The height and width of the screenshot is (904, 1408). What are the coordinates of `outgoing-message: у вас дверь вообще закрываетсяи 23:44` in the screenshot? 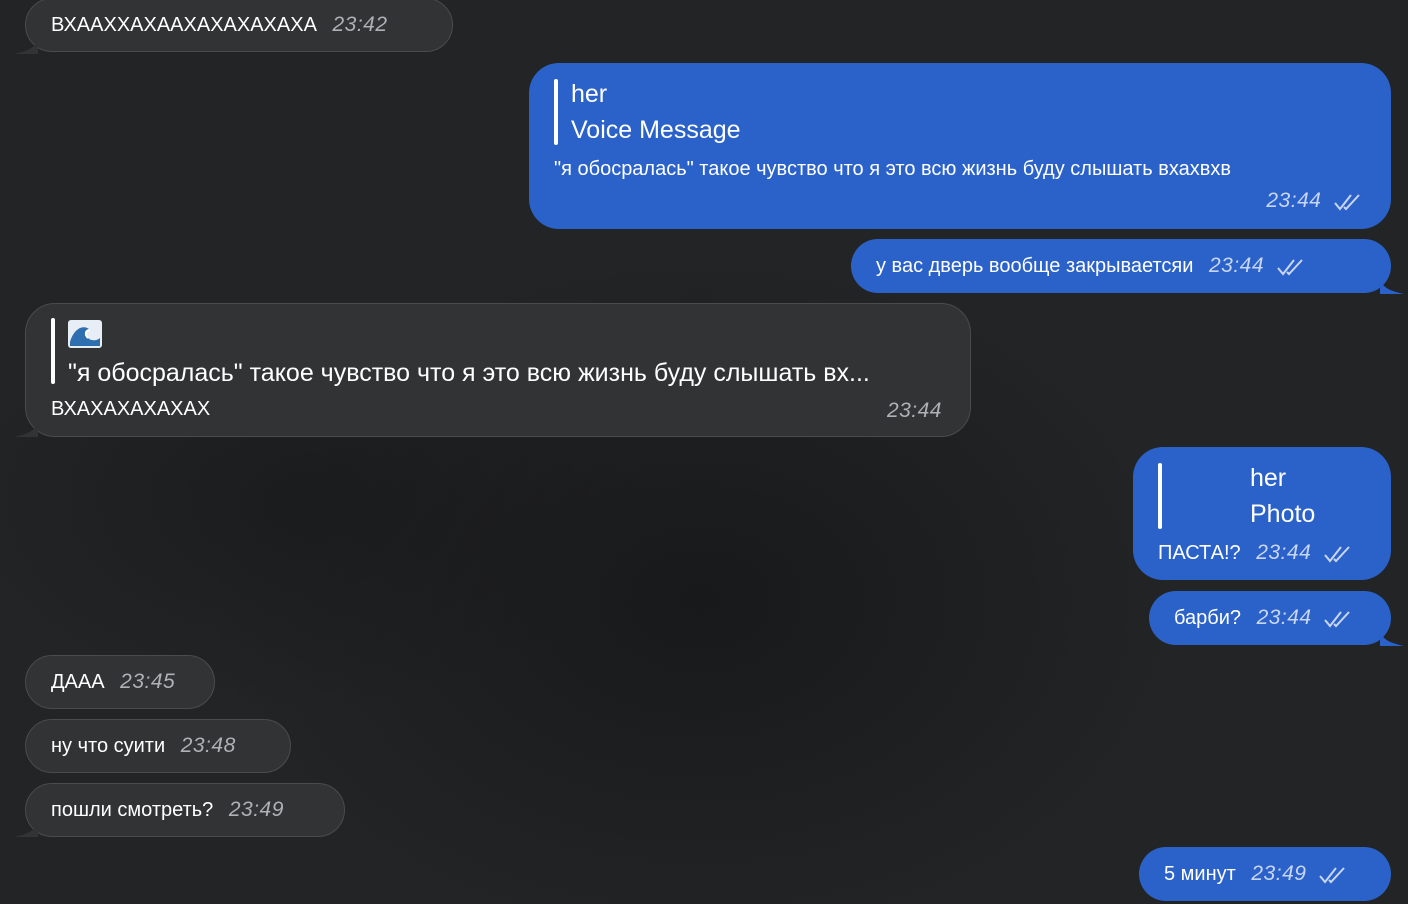 It's located at (1121, 266).